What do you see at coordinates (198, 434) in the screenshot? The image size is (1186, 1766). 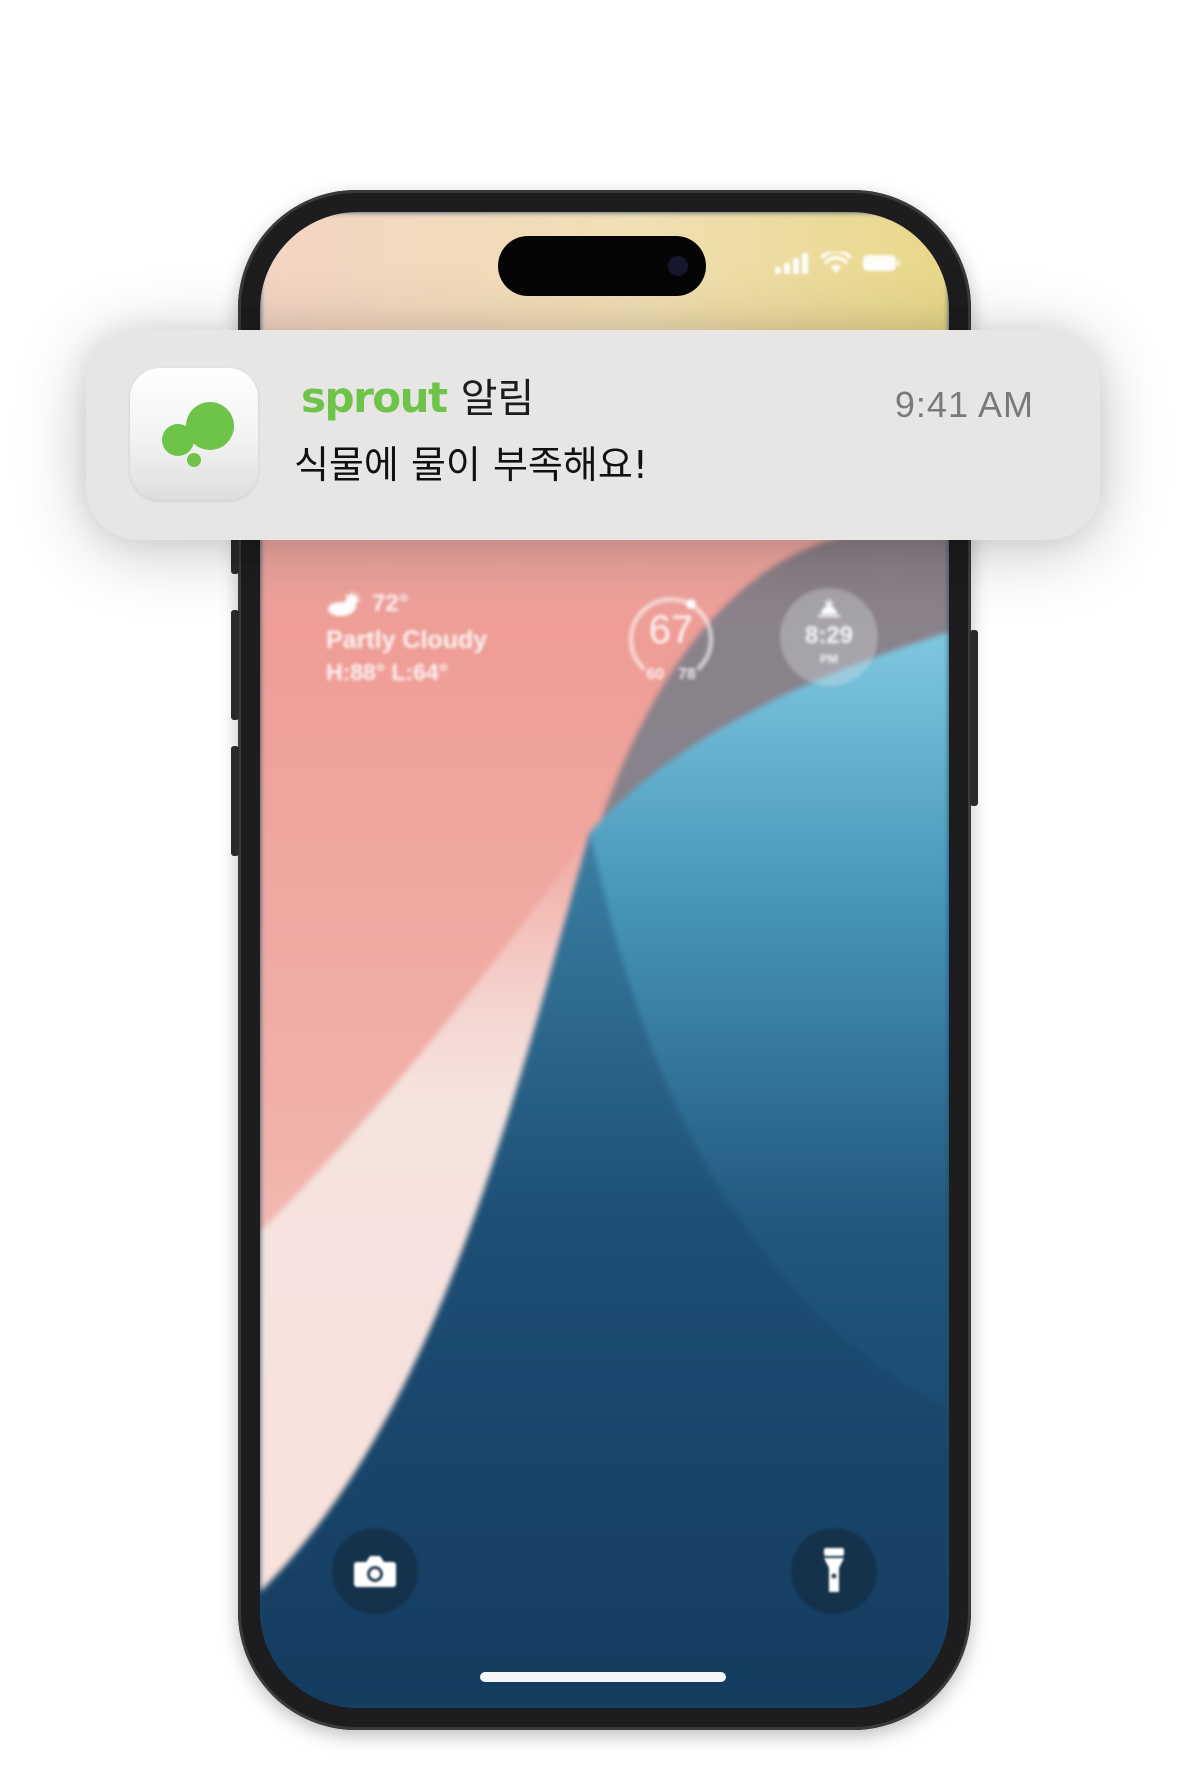 I see `sprout-bubbles-icon` at bounding box center [198, 434].